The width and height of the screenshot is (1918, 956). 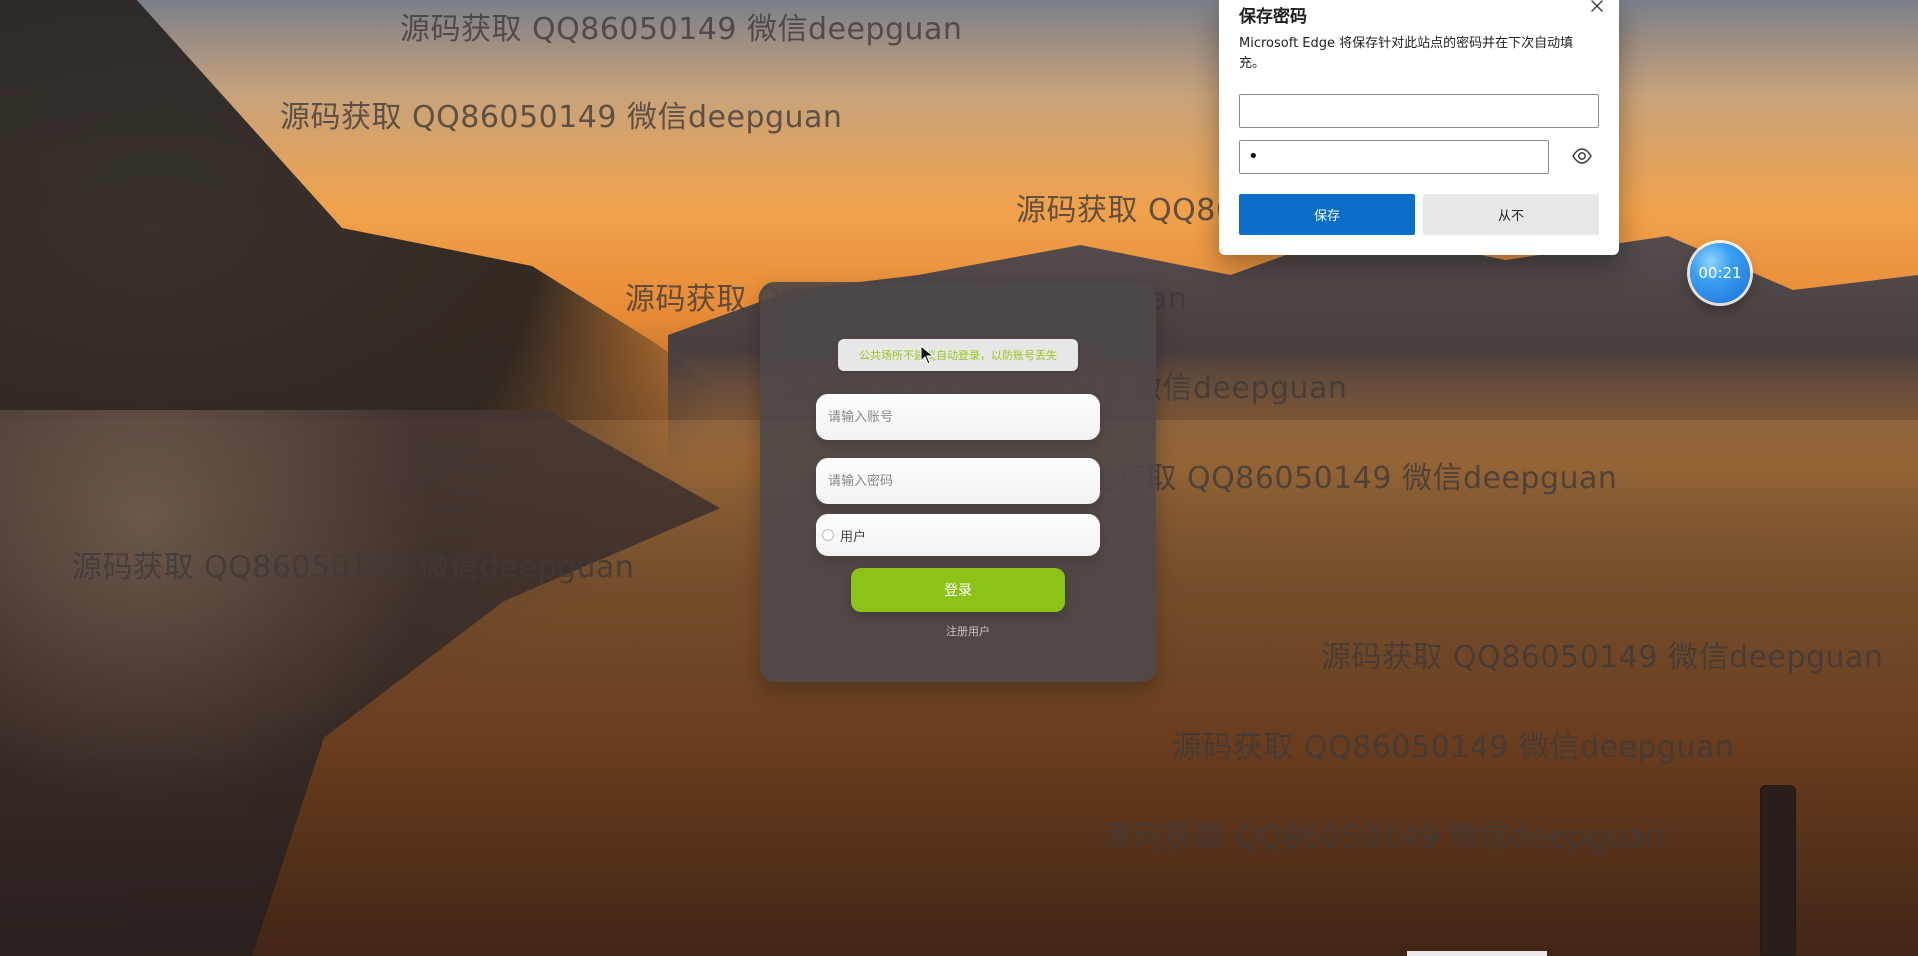 I want to click on register-link-label: 注册用户, so click(x=968, y=631).